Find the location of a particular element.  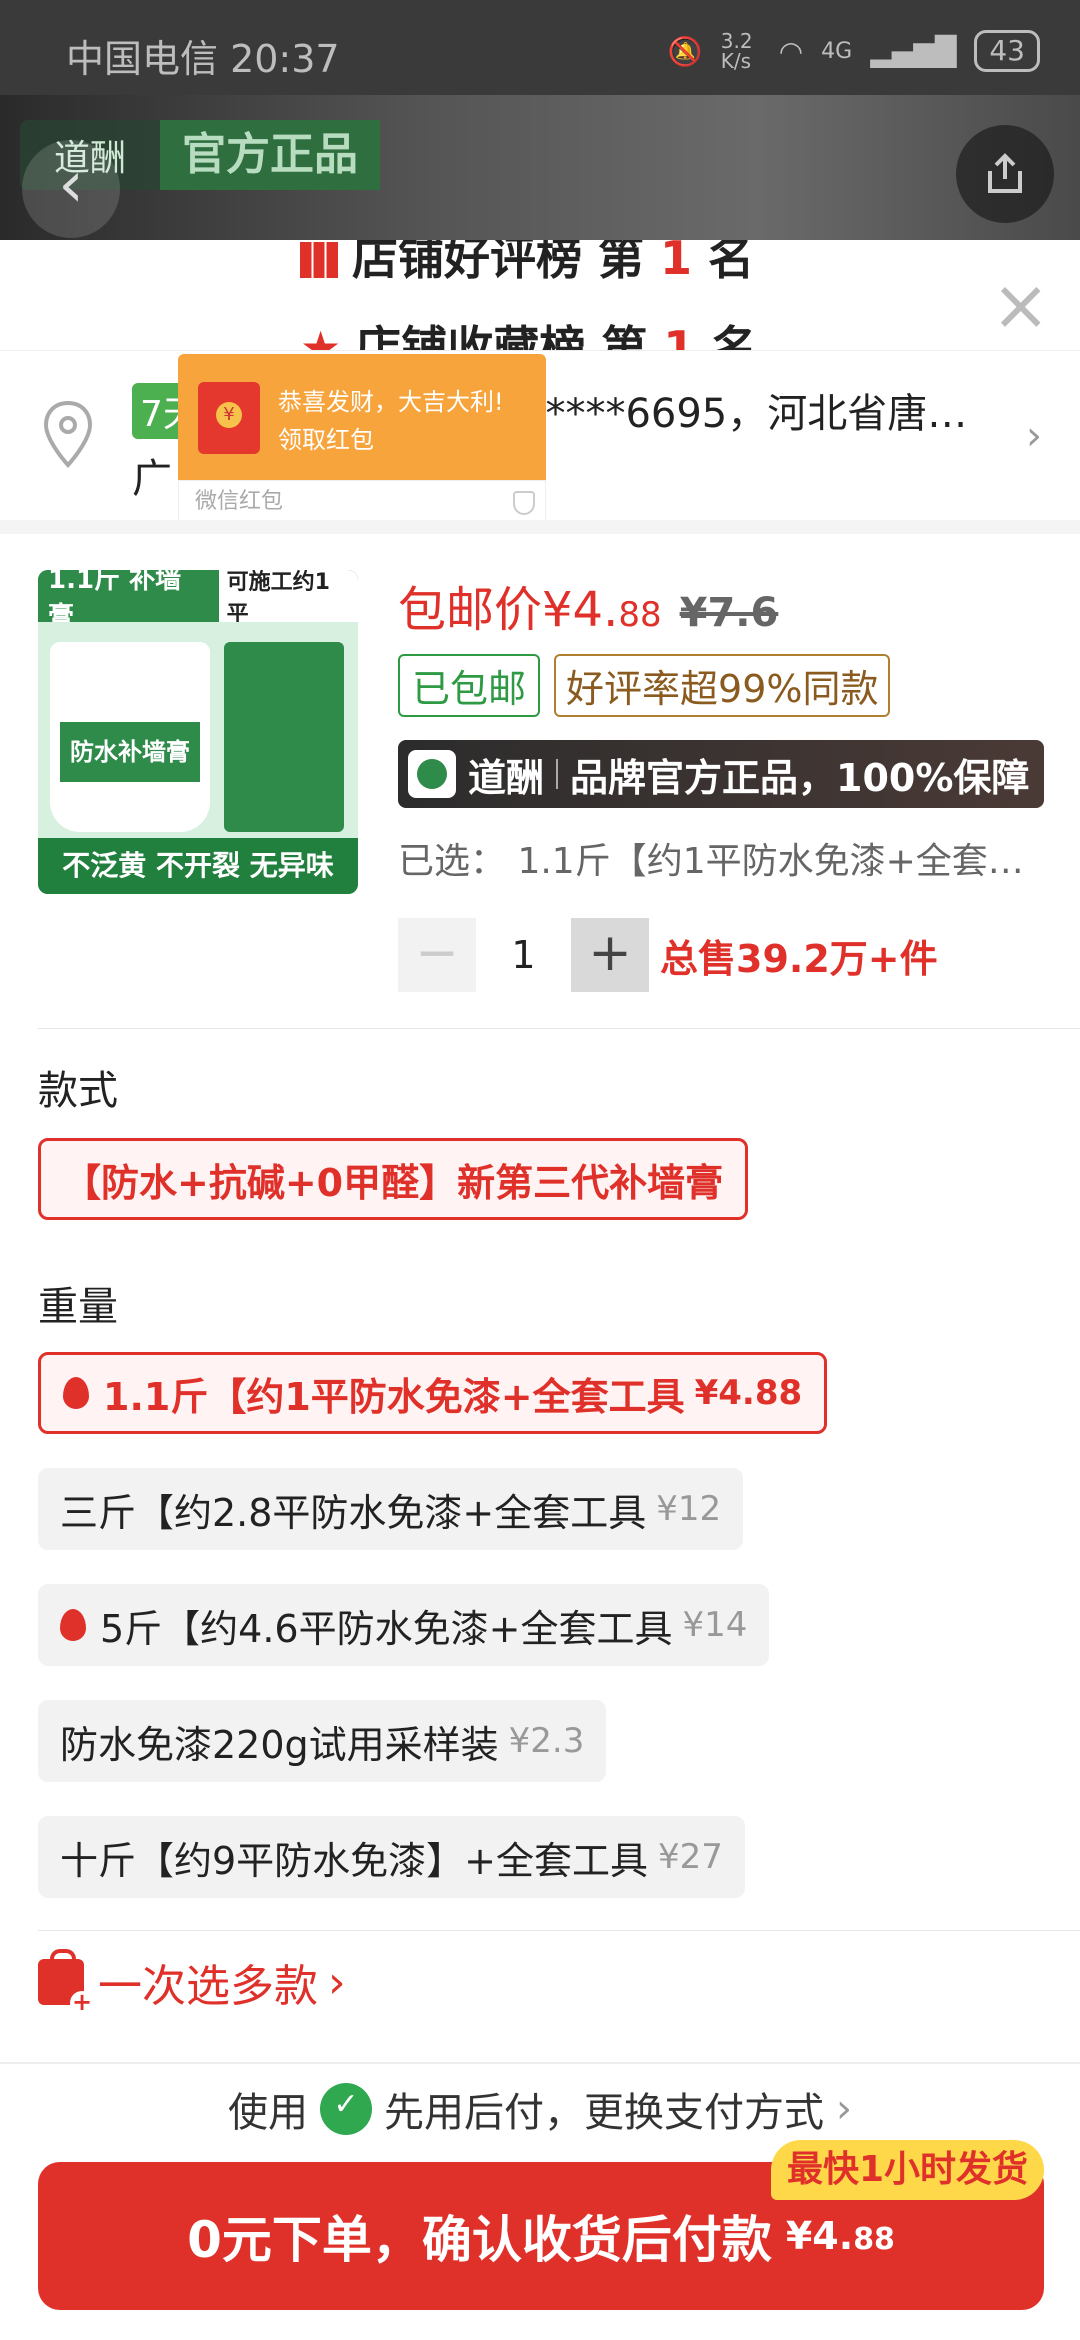

selected-sku-text: 已选： 1.1斤【约1平防水免漆+全套工具 is located at coordinates (723, 861).